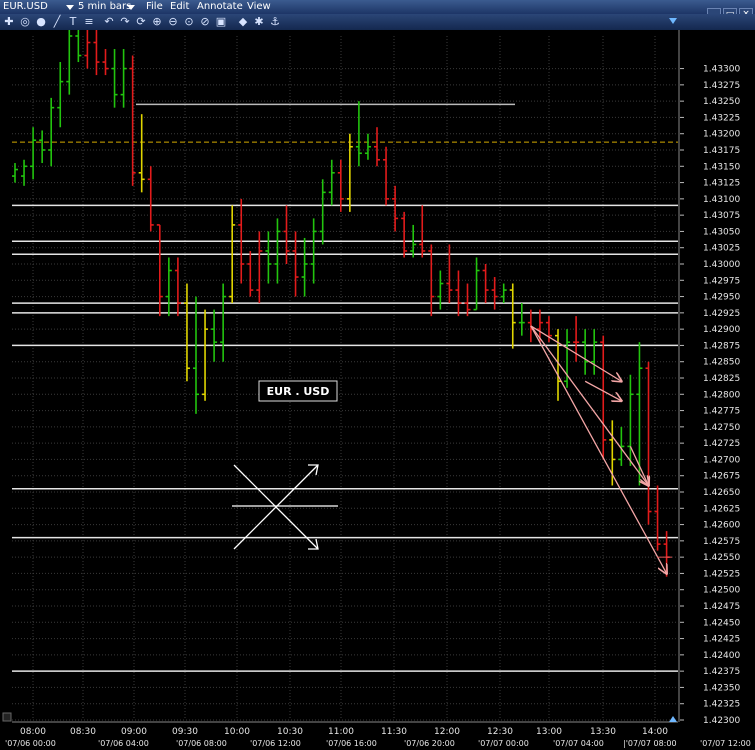  What do you see at coordinates (721, 346) in the screenshot?
I see `y-tick-label: 1.42875` at bounding box center [721, 346].